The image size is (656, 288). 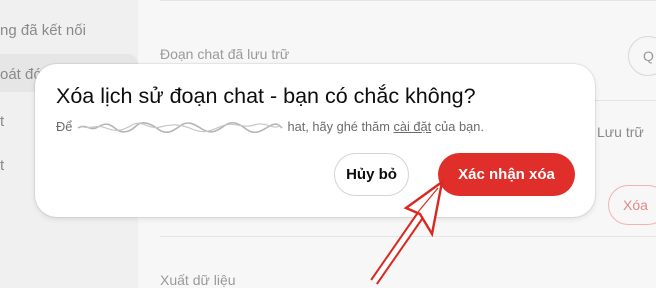 What do you see at coordinates (180, 127) in the screenshot?
I see `redacted-text` at bounding box center [180, 127].